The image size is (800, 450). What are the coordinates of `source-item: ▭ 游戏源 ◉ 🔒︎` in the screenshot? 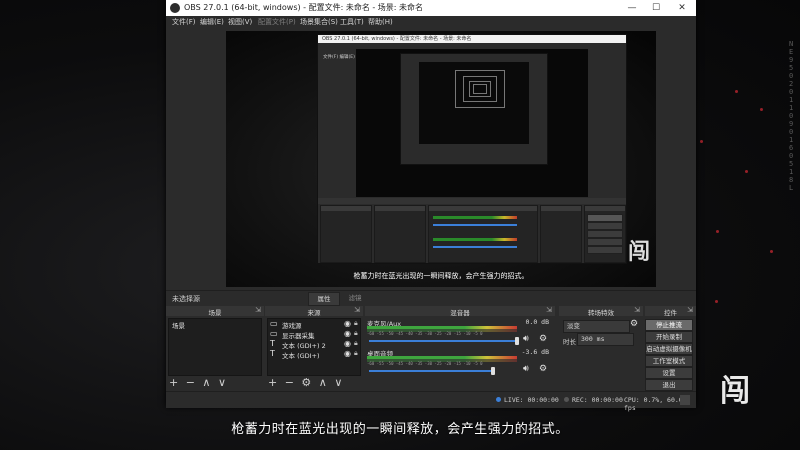 It's located at (316, 324).